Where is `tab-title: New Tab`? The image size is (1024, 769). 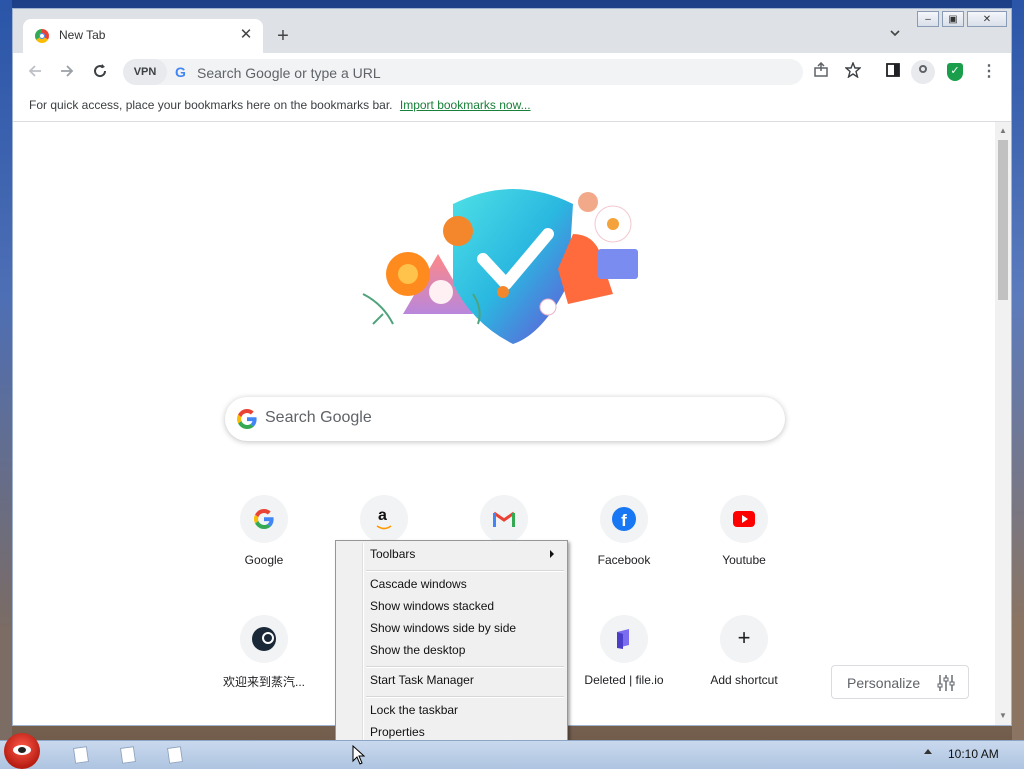 tab-title: New Tab is located at coordinates (82, 35).